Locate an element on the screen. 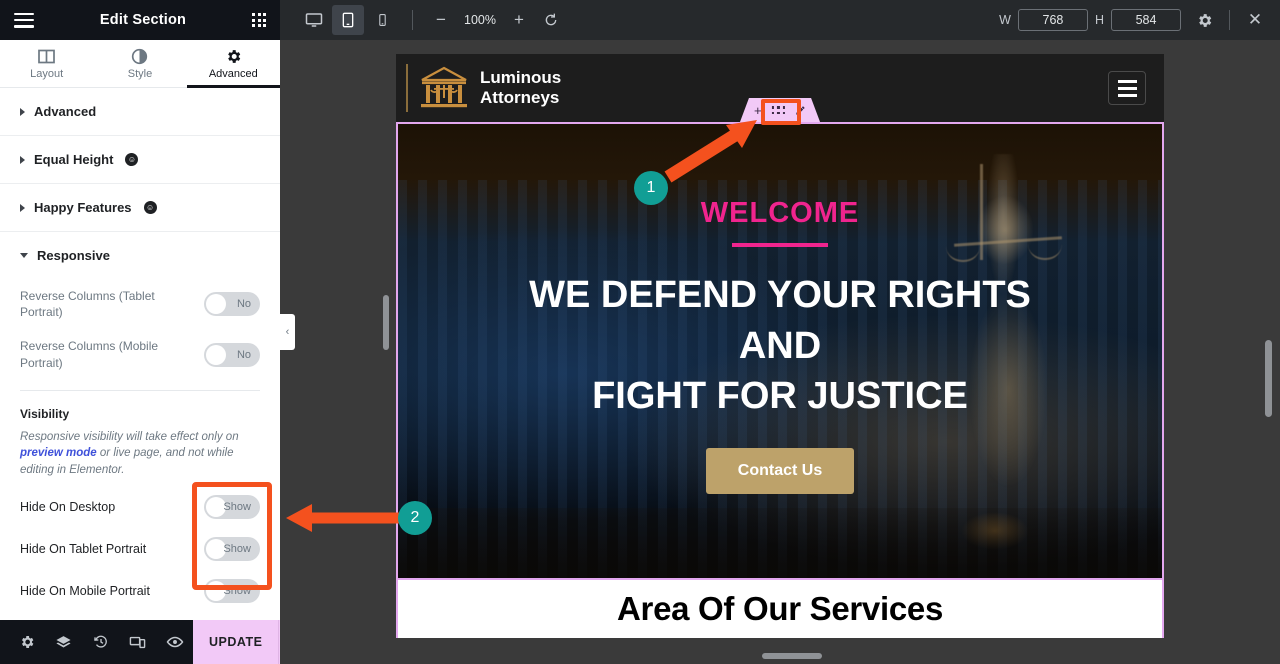  panel-footer: UPDATE is located at coordinates (147, 642).